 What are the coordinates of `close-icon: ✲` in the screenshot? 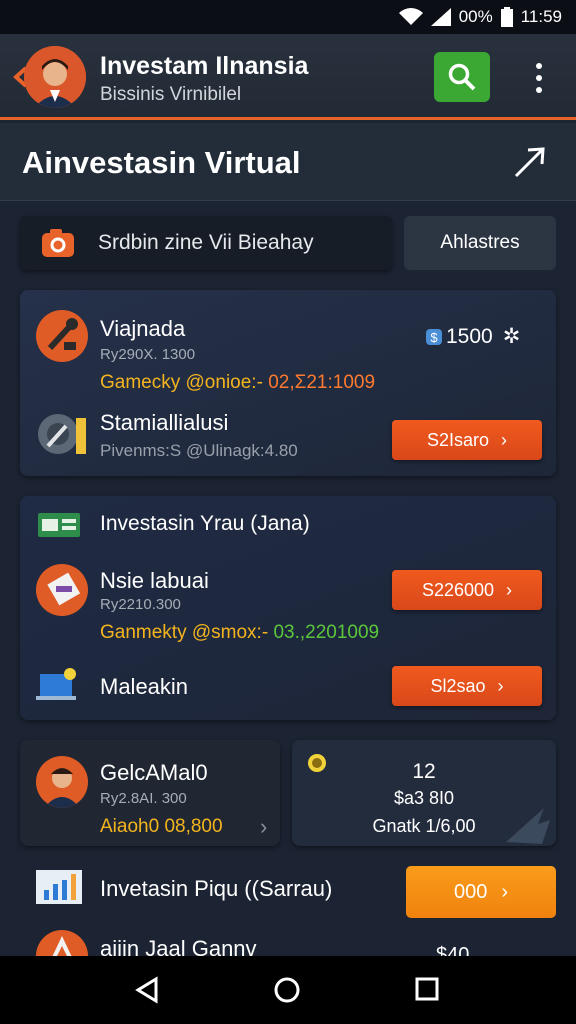 It's located at (512, 336).